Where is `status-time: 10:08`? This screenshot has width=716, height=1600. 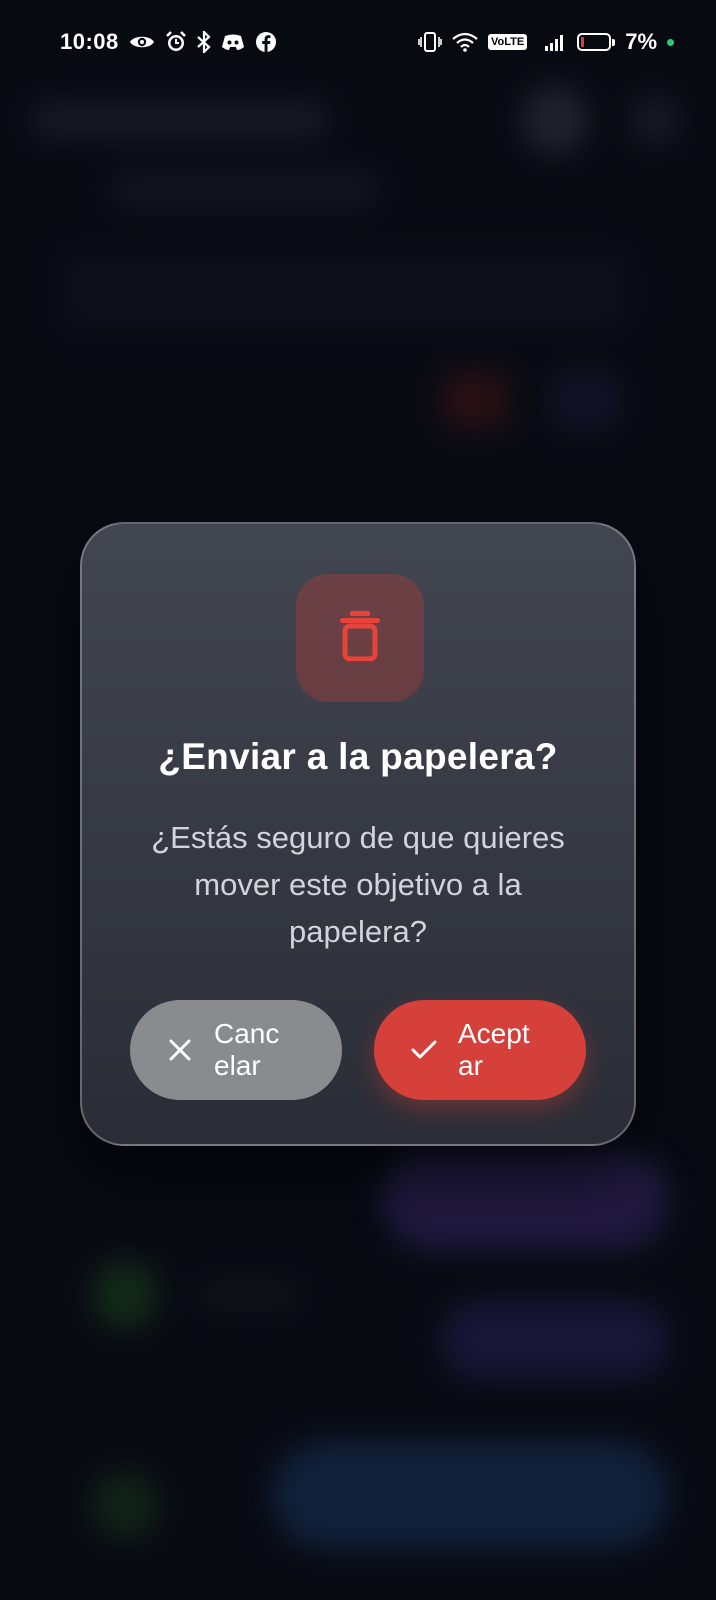
status-time: 10:08 is located at coordinates (89, 41).